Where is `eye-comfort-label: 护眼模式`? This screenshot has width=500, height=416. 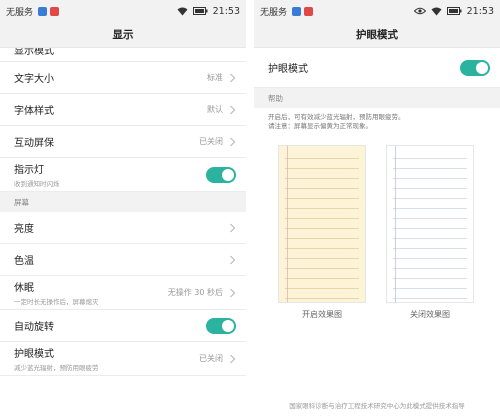 eye-comfort-label: 护眼模式 is located at coordinates (34, 354).